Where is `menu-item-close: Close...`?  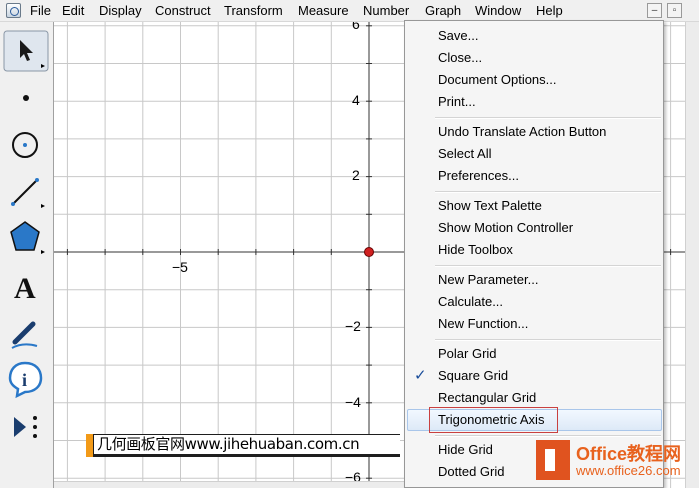 menu-item-close: Close... is located at coordinates (460, 58).